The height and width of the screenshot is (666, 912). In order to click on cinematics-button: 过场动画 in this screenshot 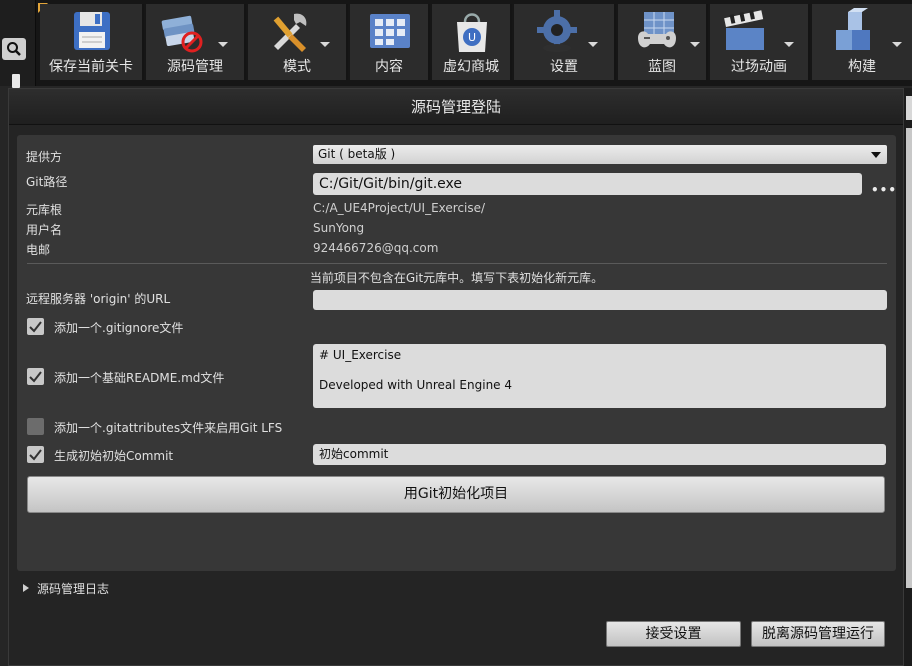, I will do `click(760, 42)`.